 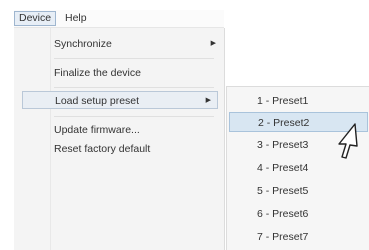 I want to click on submenu-item-preset1: 1 - Preset1, so click(x=312, y=101).